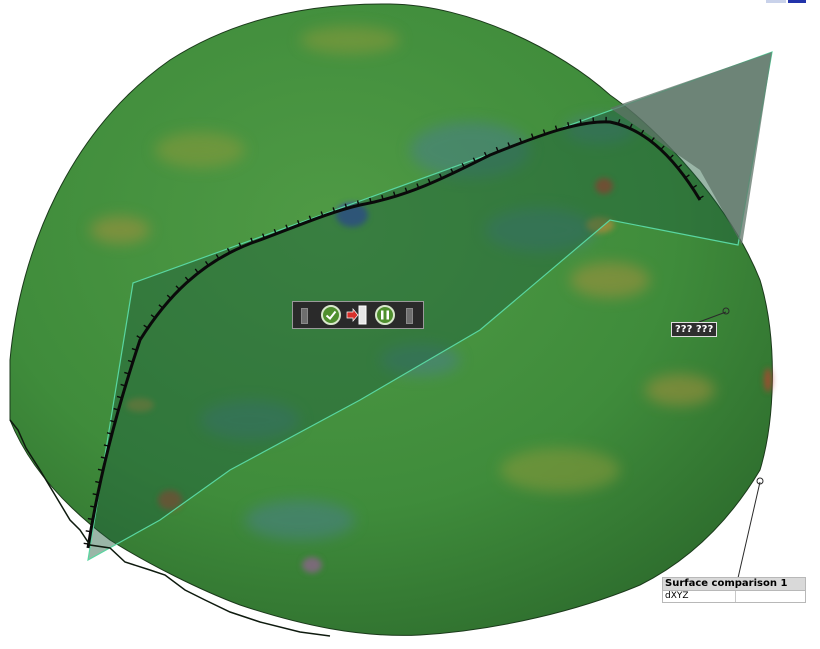 The height and width of the screenshot is (649, 820). I want to click on check-circle-icon, so click(331, 315).